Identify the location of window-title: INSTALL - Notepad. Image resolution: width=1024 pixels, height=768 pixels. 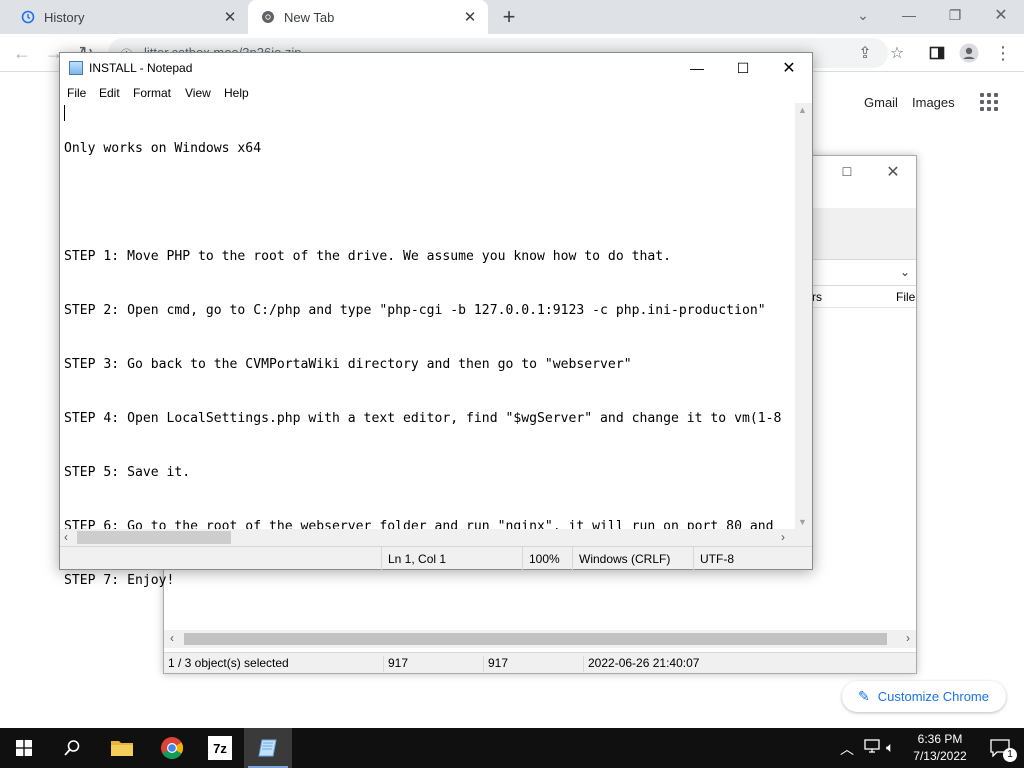
(141, 68).